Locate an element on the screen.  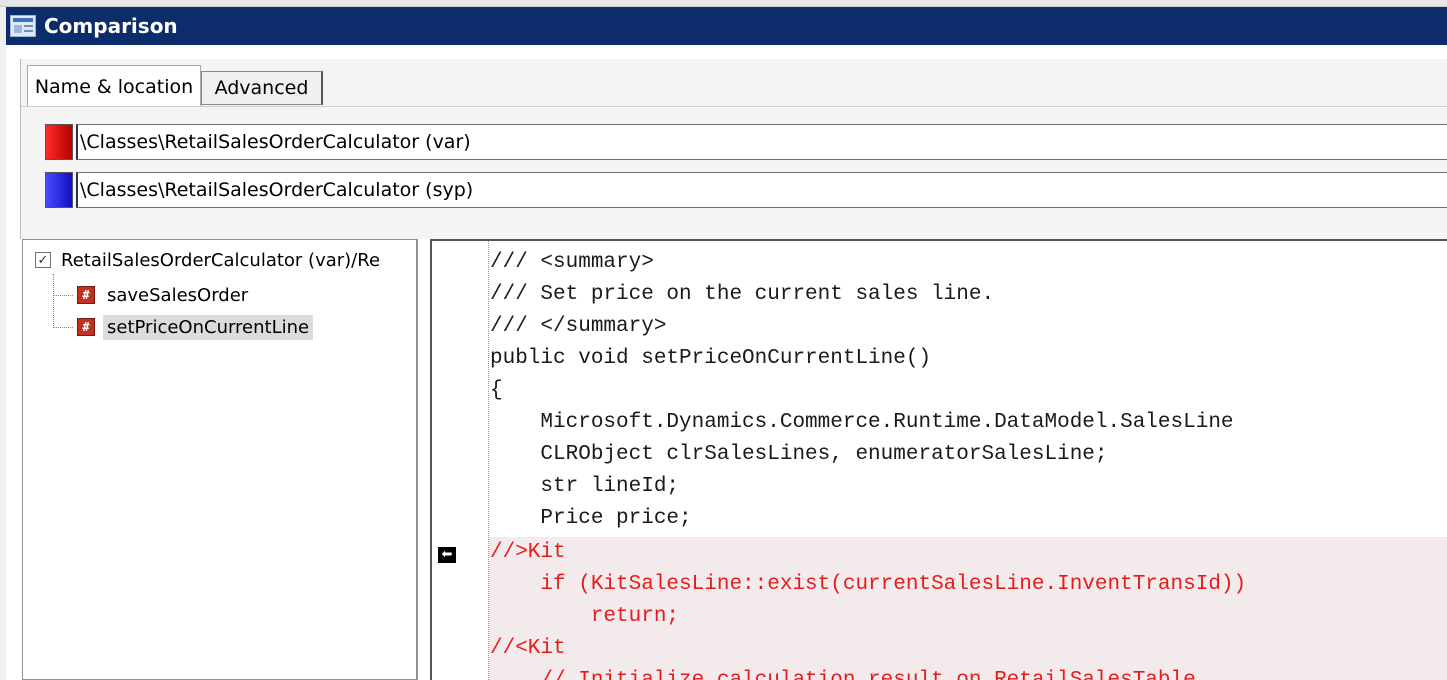
code-gutter is located at coordinates (460, 460).